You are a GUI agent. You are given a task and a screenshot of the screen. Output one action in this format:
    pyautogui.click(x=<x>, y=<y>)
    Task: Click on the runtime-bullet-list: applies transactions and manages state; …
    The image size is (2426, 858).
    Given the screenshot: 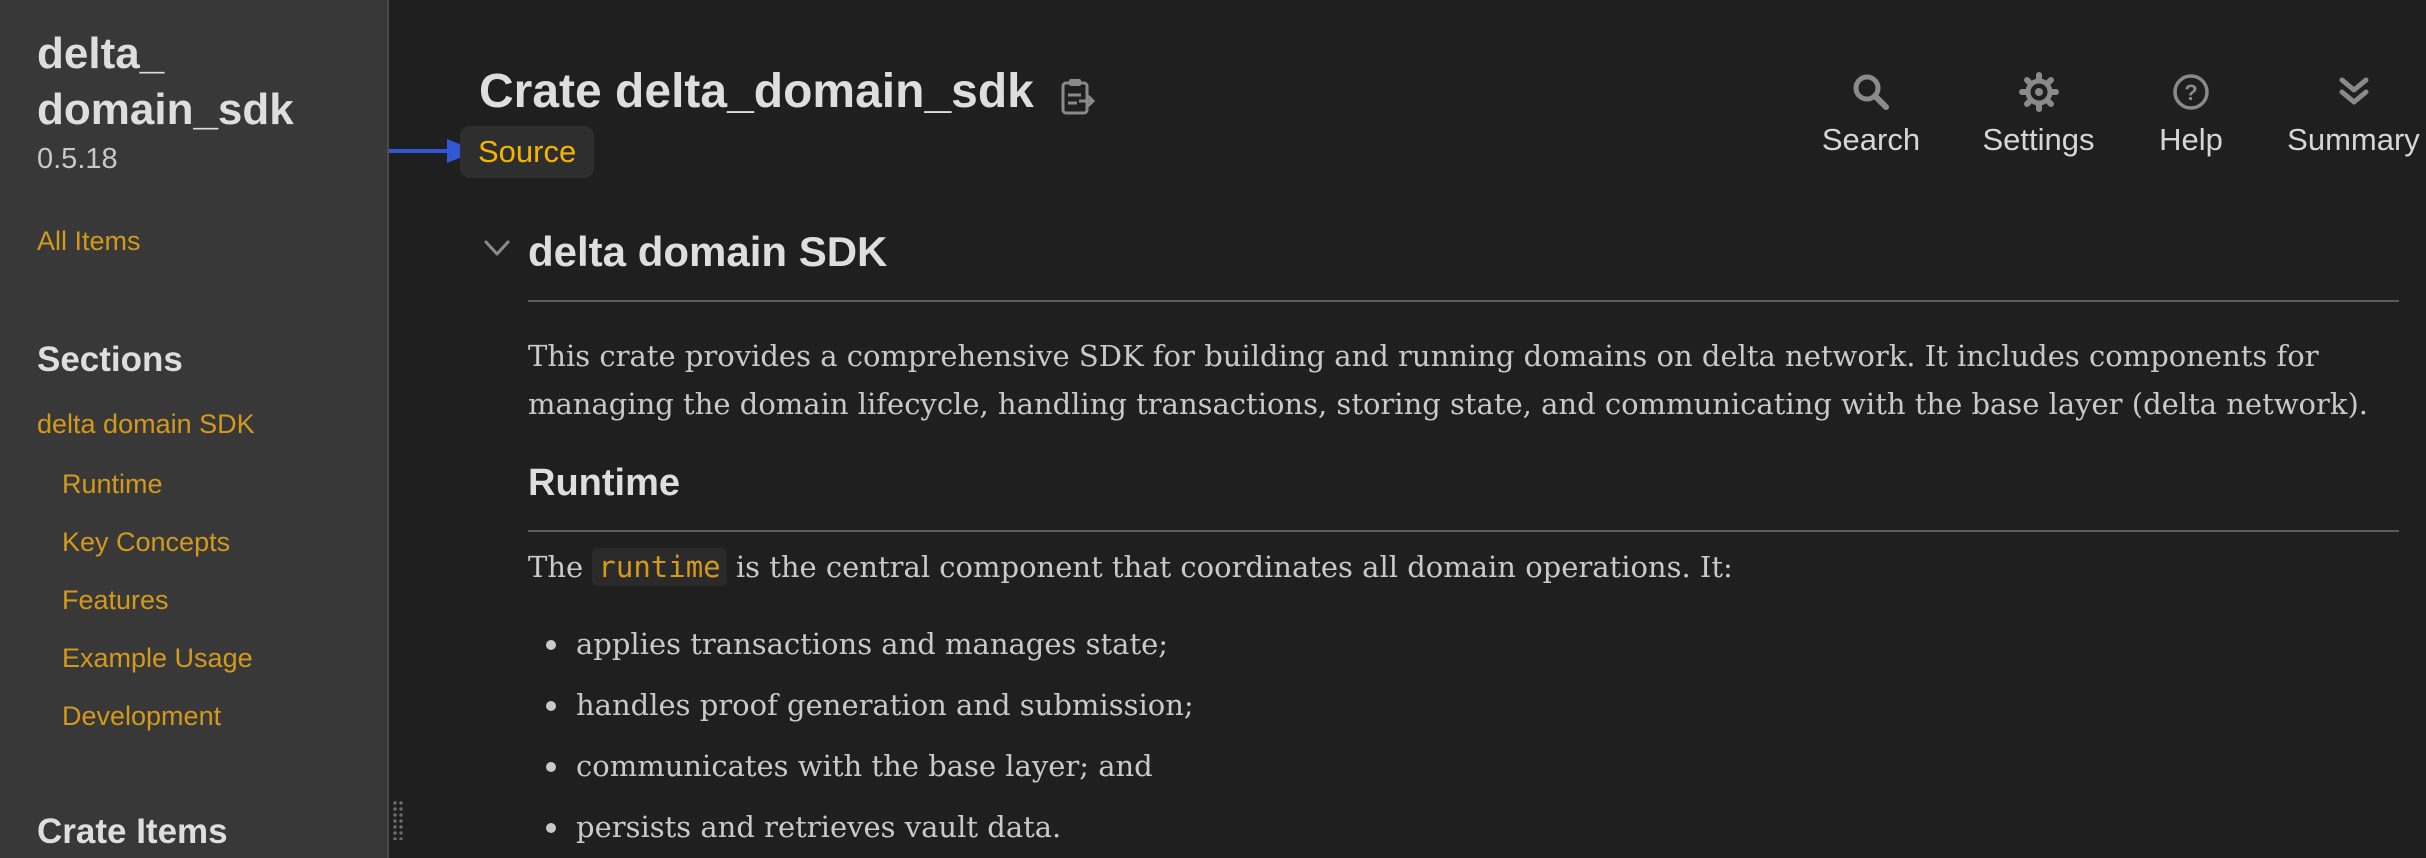 What is the action you would take?
    pyautogui.click(x=861, y=739)
    